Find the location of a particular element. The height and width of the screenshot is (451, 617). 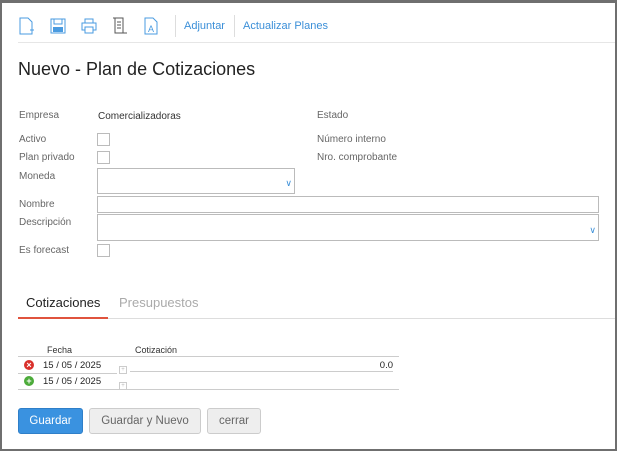

column-header-fecha: Fecha is located at coordinates (60, 350).